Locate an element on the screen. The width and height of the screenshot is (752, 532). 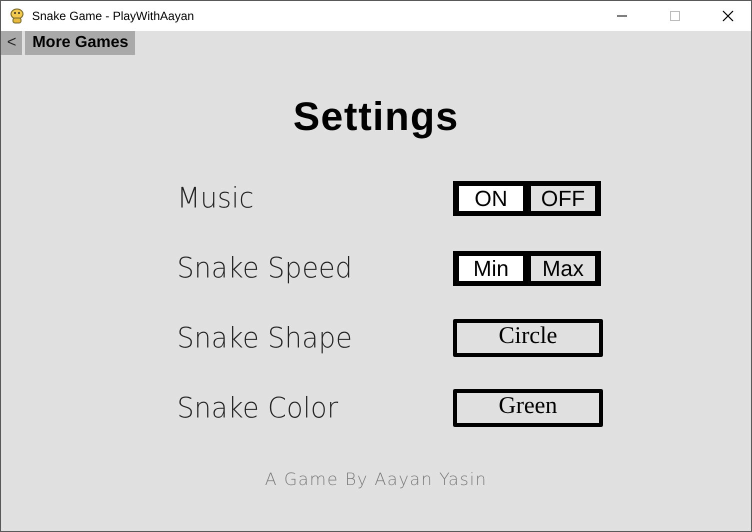
setting-label: Snake Speed is located at coordinates (265, 268).